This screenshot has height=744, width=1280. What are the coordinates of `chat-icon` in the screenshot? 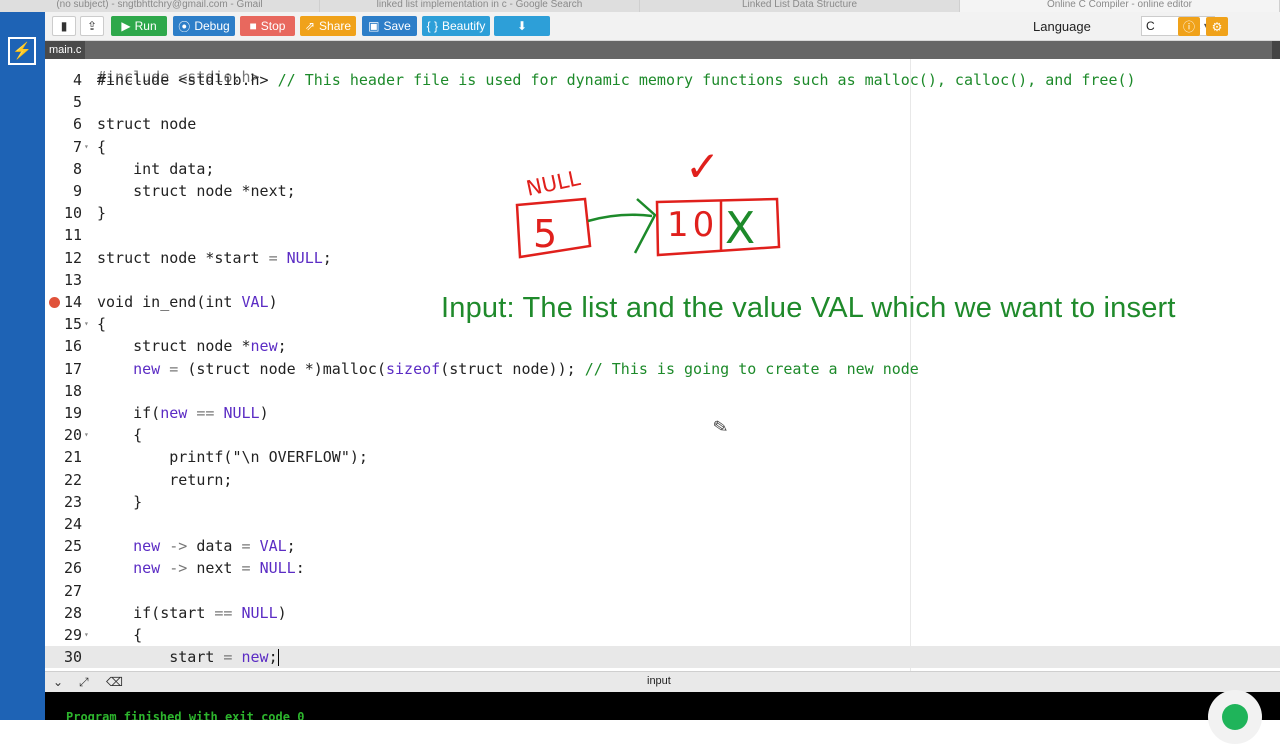 It's located at (1235, 717).